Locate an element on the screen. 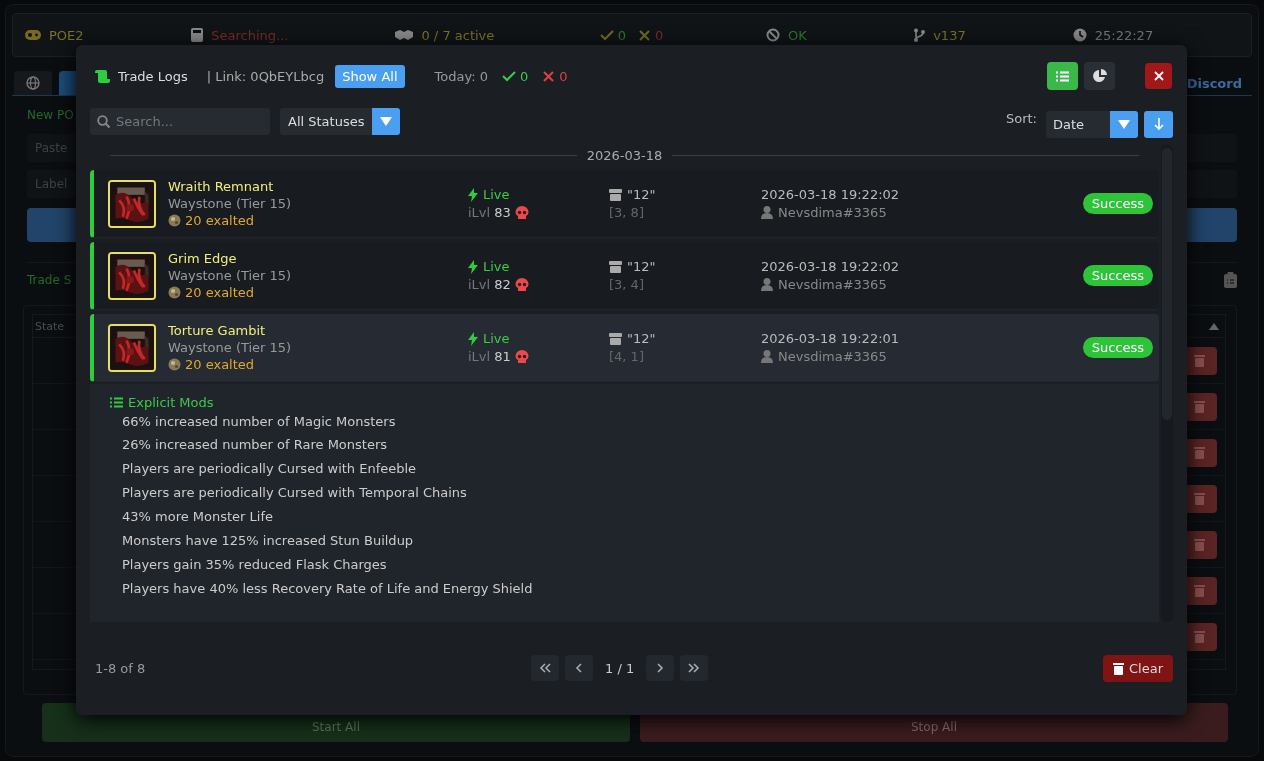 Image resolution: width=1264 pixels, height=761 pixels. mod-line: Players have 40% less Recovery Rate of Life and Energy Shield is located at coordinates (328, 589).